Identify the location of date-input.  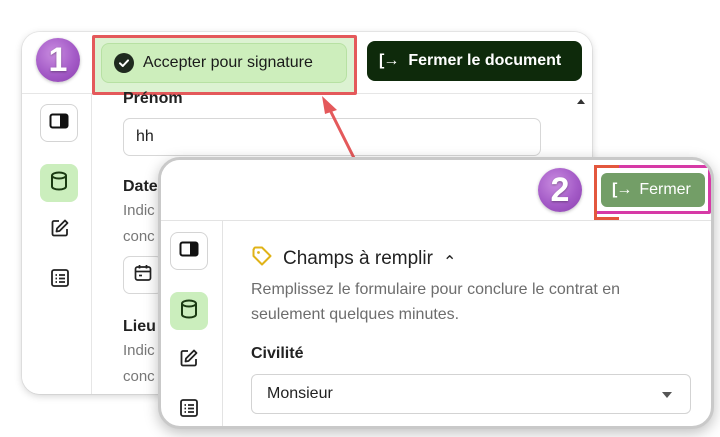
(143, 275).